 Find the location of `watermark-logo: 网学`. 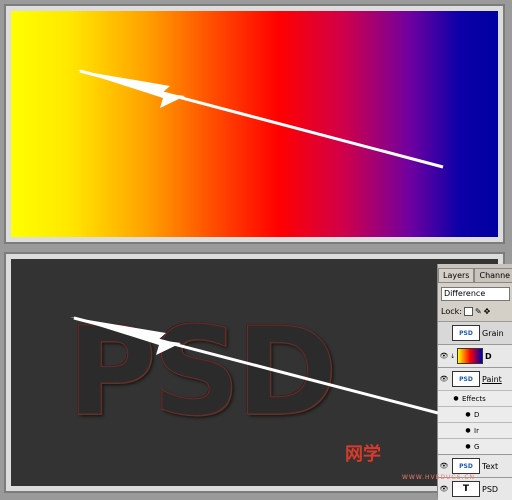

watermark-logo: 网学 is located at coordinates (363, 453).